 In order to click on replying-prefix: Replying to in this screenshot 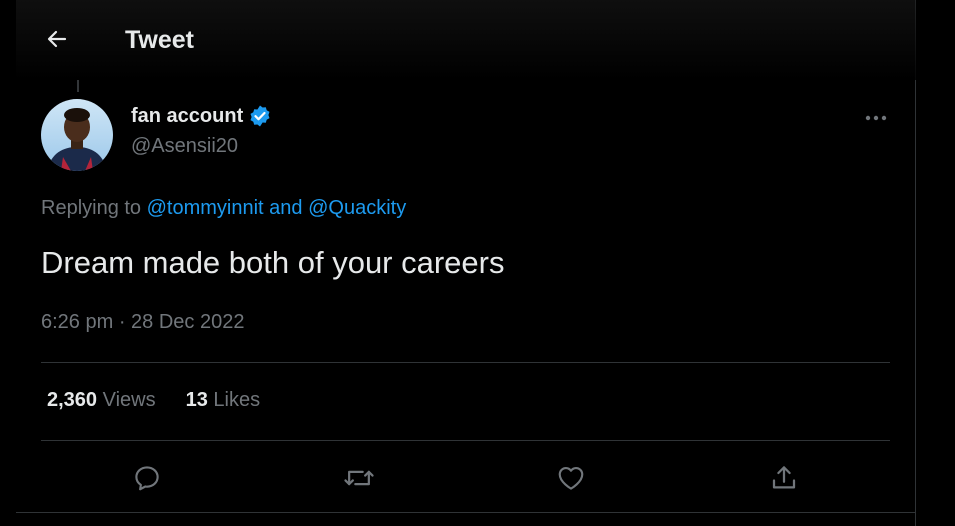, I will do `click(94, 208)`.